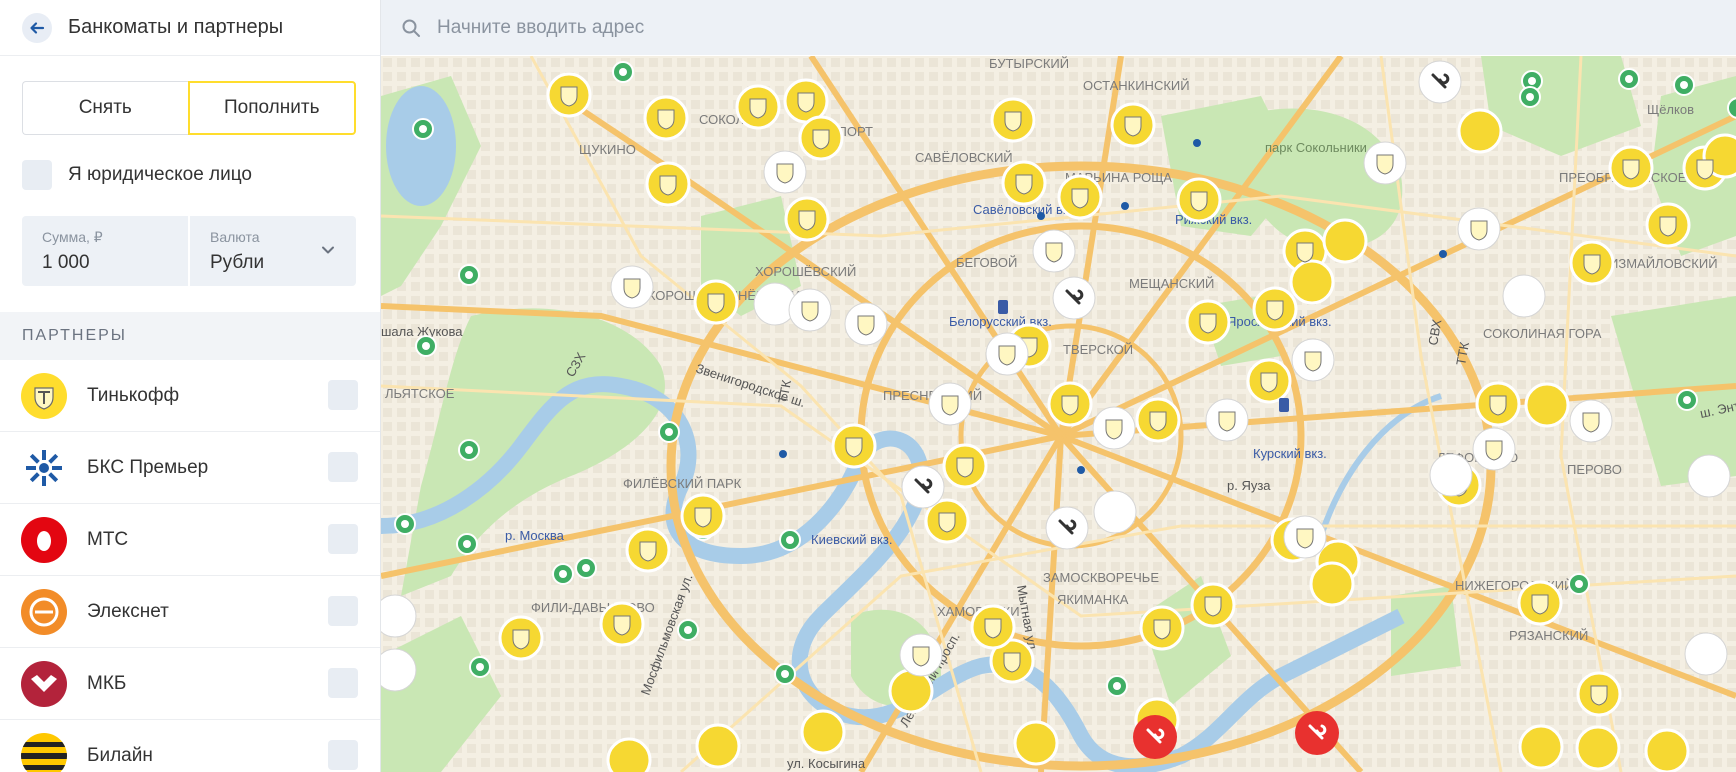  I want to click on partner-name: Тинькофф, so click(133, 395).